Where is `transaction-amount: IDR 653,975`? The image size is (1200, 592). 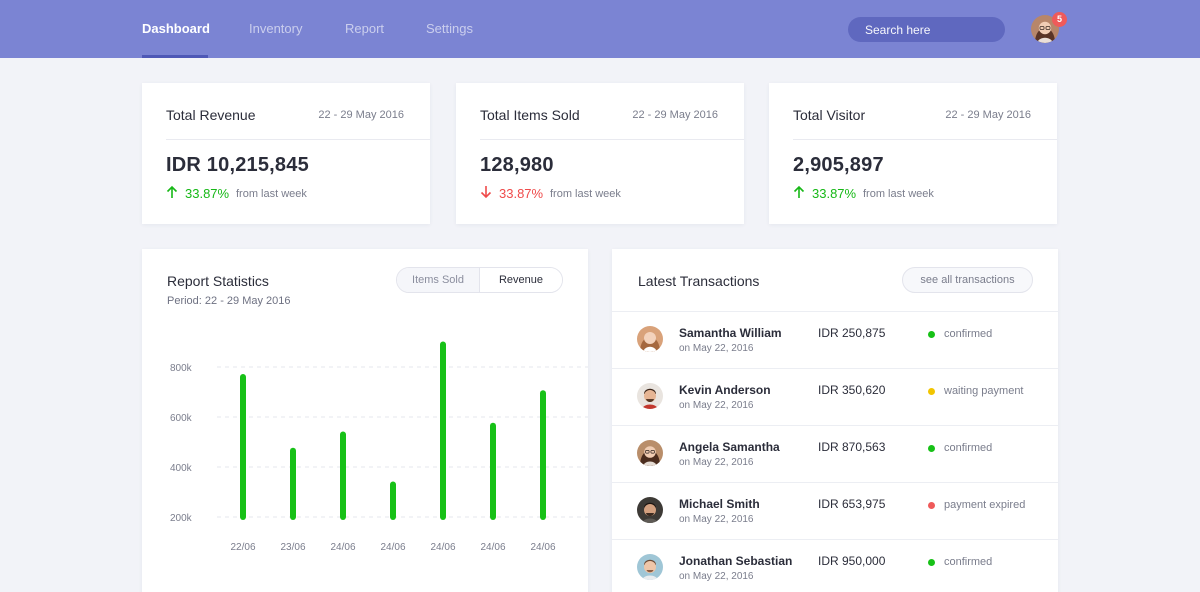
transaction-amount: IDR 653,975 is located at coordinates (852, 504).